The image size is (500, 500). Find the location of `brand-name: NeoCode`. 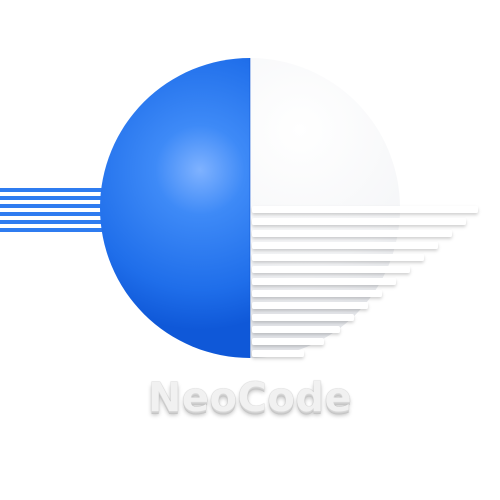

brand-name: NeoCode is located at coordinates (250, 398).